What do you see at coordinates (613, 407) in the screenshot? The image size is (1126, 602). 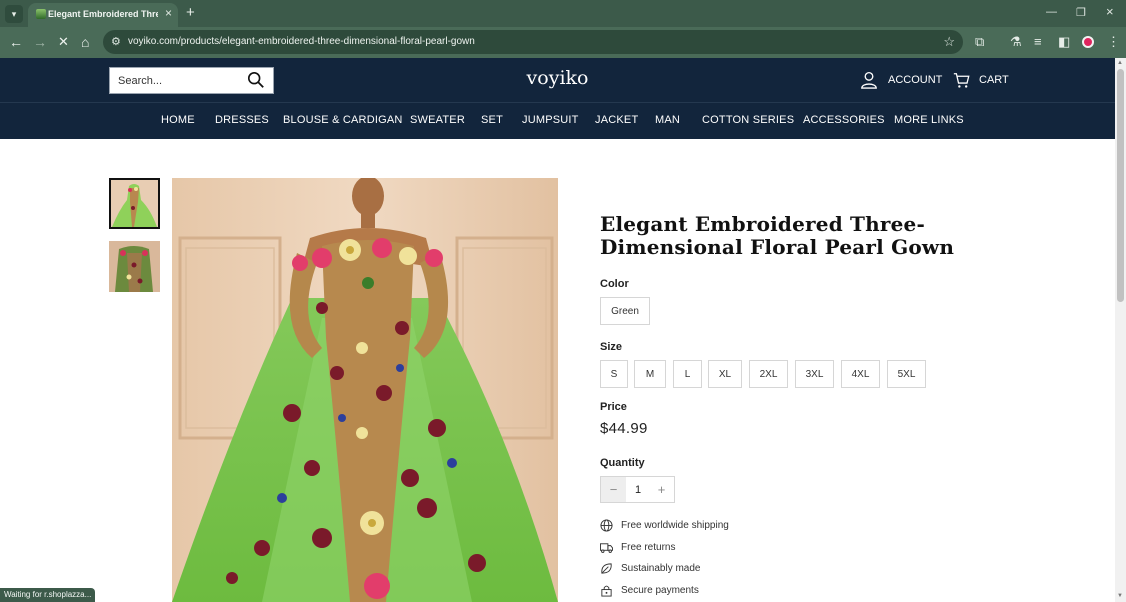 I see `price-label: Price` at bounding box center [613, 407].